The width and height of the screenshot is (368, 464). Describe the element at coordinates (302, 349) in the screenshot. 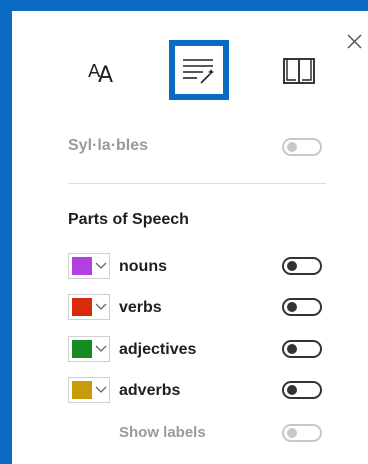

I see `adjectives-toggle` at that location.